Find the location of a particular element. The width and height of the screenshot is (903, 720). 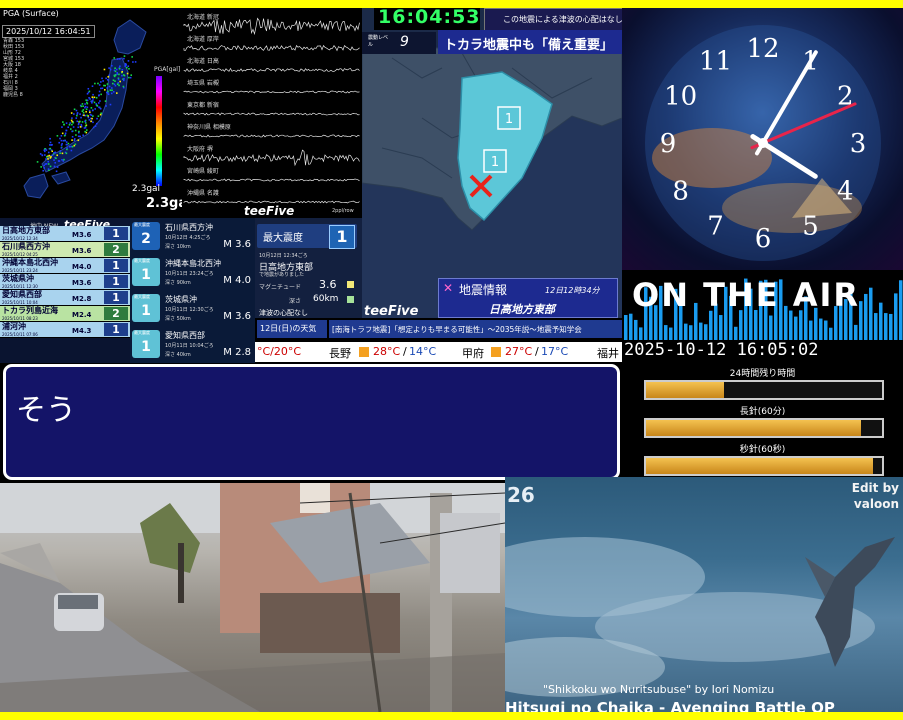

quake-list-row: 石川県西方沖 2025/10/12 04:25 M3.6 2 is located at coordinates (65, 250).